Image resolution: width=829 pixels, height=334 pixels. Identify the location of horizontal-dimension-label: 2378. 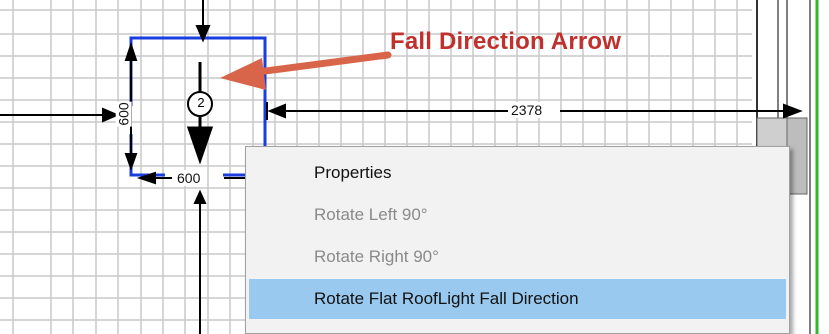
(527, 110).